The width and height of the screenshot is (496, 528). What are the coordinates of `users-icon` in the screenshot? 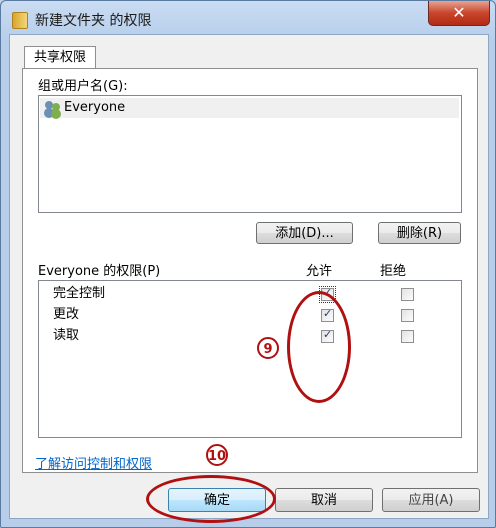 It's located at (54, 108).